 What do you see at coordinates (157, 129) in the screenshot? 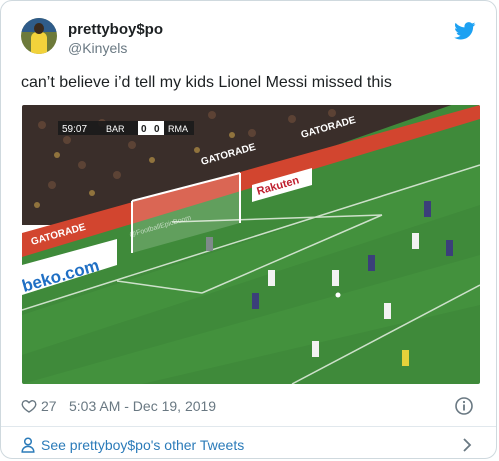
I see `away-score: 0` at bounding box center [157, 129].